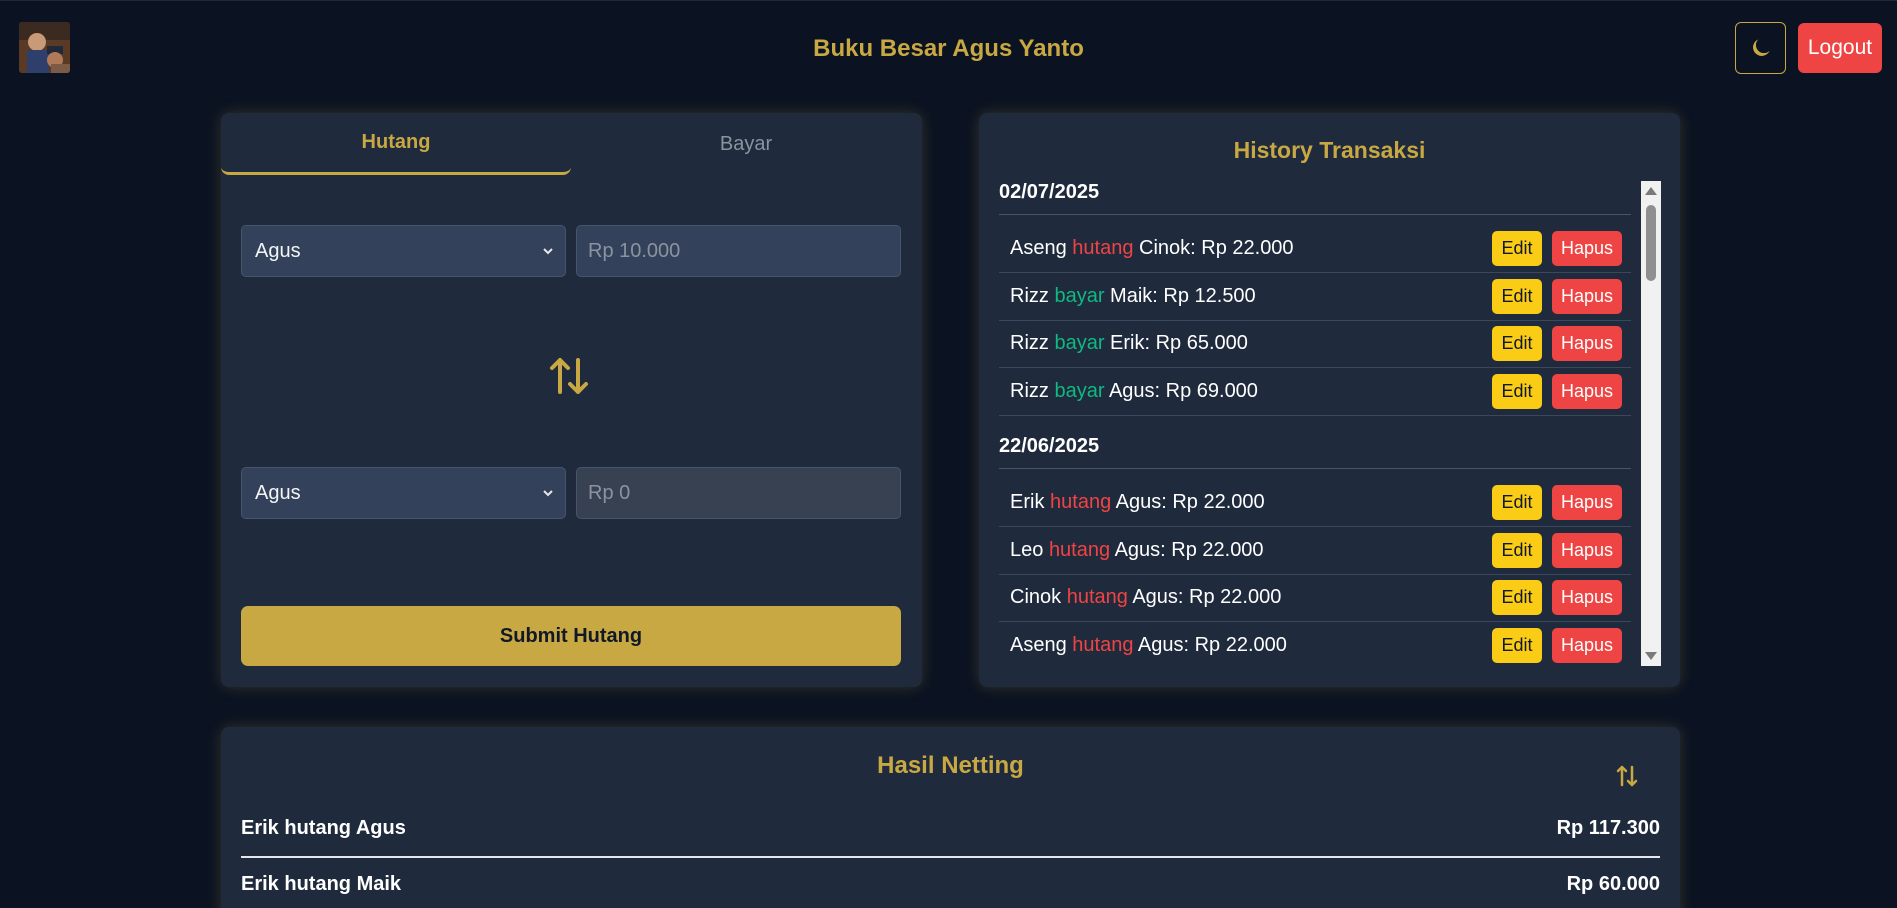 The image size is (1897, 908). I want to click on netting-row-label: Erik hutang Maik, so click(321, 884).